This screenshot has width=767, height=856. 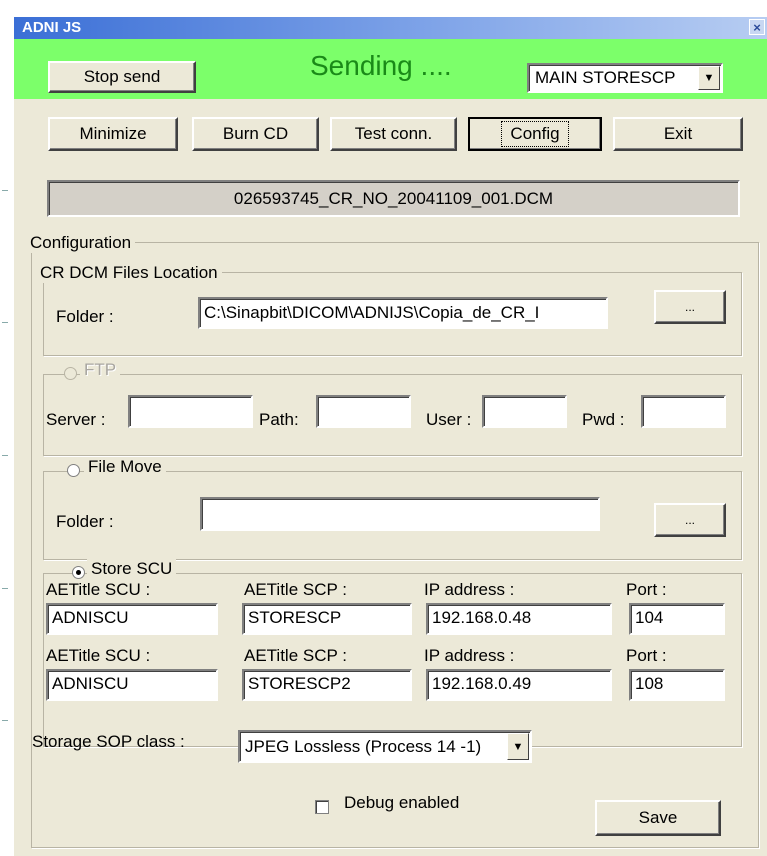 I want to click on config-label: Config, so click(x=535, y=134).